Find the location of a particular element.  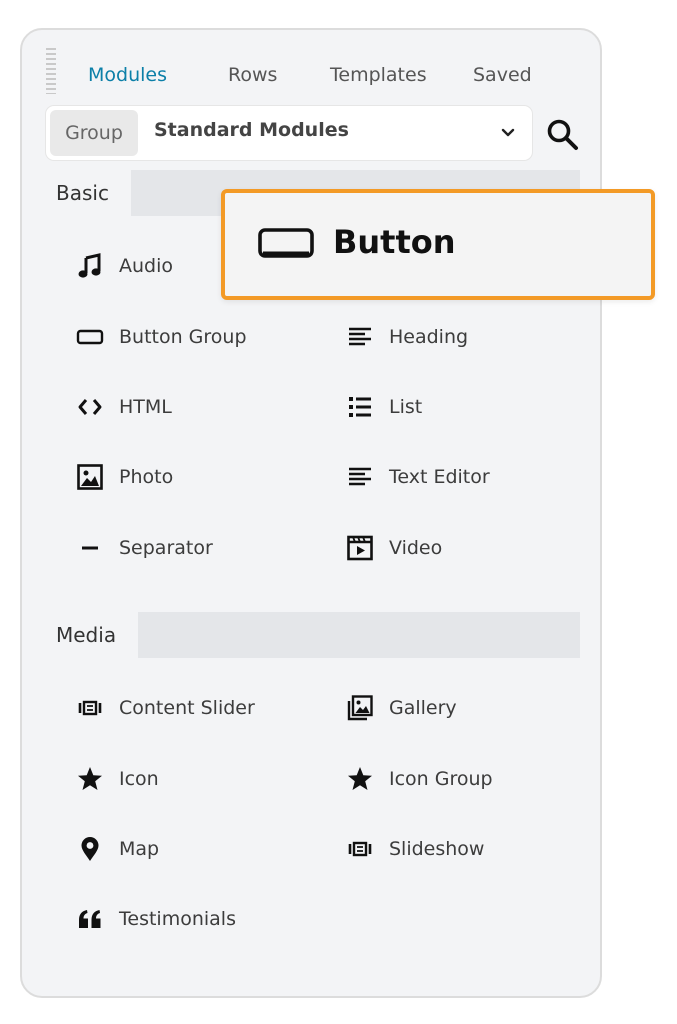

group-select: Group Standard Modules is located at coordinates (289, 133).